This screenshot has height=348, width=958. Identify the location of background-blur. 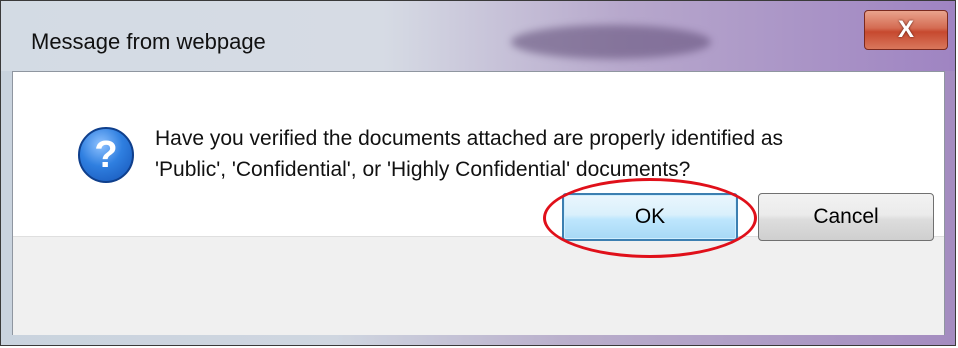
(611, 42).